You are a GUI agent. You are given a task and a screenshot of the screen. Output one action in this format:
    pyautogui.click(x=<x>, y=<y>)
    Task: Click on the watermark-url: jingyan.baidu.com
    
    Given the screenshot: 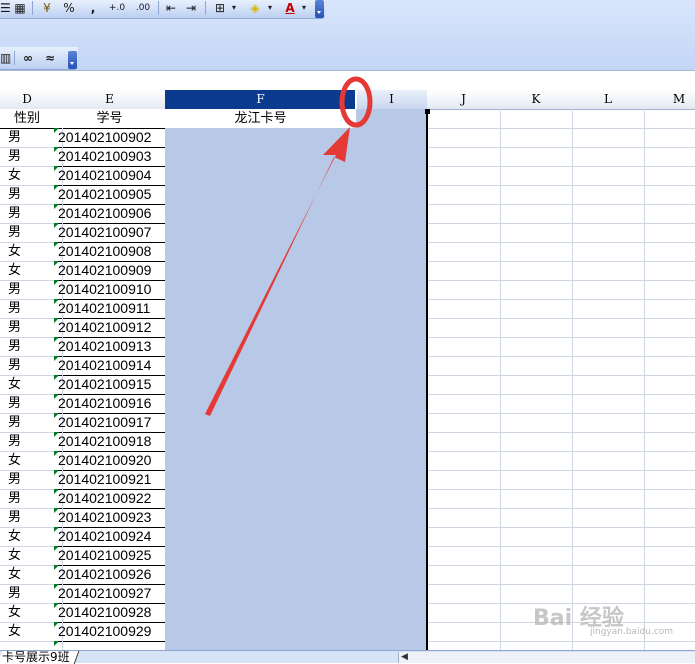 What is the action you would take?
    pyautogui.click(x=632, y=632)
    